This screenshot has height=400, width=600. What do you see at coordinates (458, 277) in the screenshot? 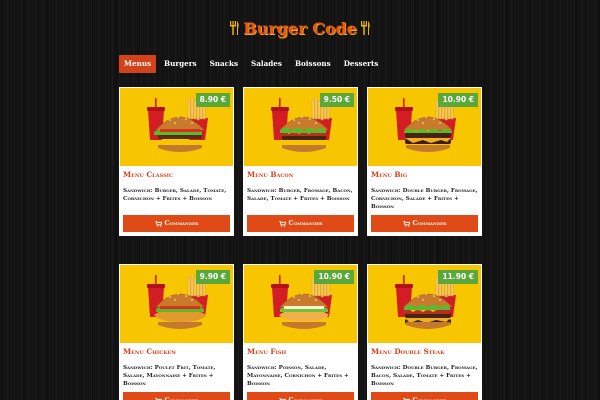
I see `price-badge: 11.90 €` at bounding box center [458, 277].